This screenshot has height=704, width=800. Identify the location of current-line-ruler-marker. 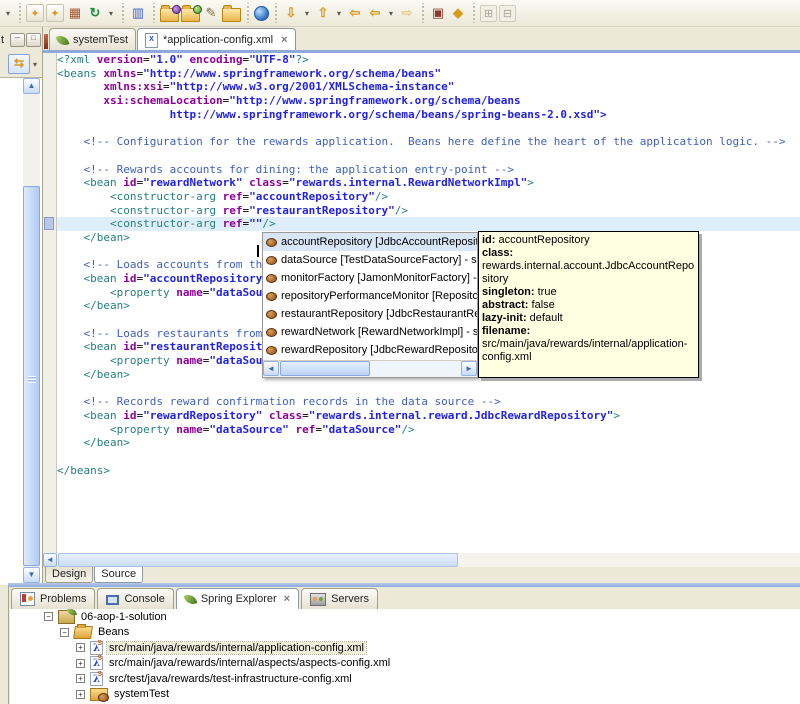
(49, 223).